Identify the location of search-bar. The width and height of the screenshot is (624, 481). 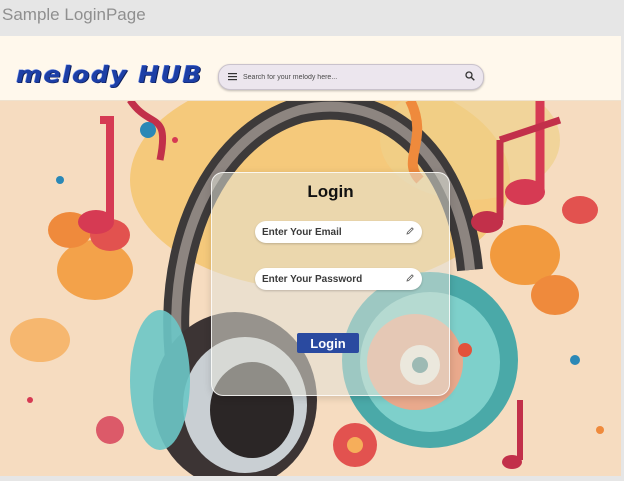
(351, 77).